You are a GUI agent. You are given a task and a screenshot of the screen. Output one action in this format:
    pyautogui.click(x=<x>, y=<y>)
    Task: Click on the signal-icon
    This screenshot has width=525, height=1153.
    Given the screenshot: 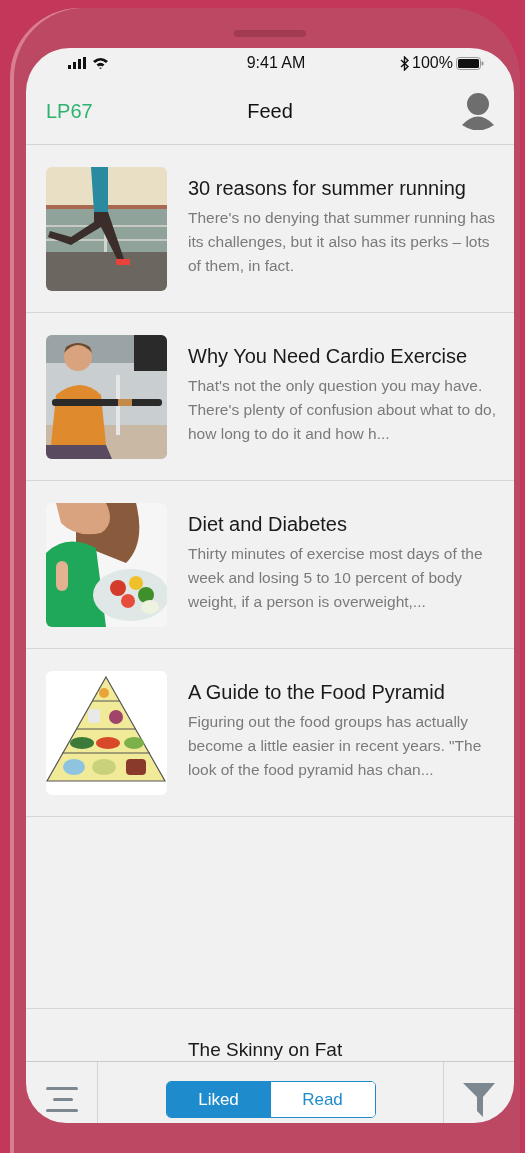 What is the action you would take?
    pyautogui.click(x=78, y=63)
    